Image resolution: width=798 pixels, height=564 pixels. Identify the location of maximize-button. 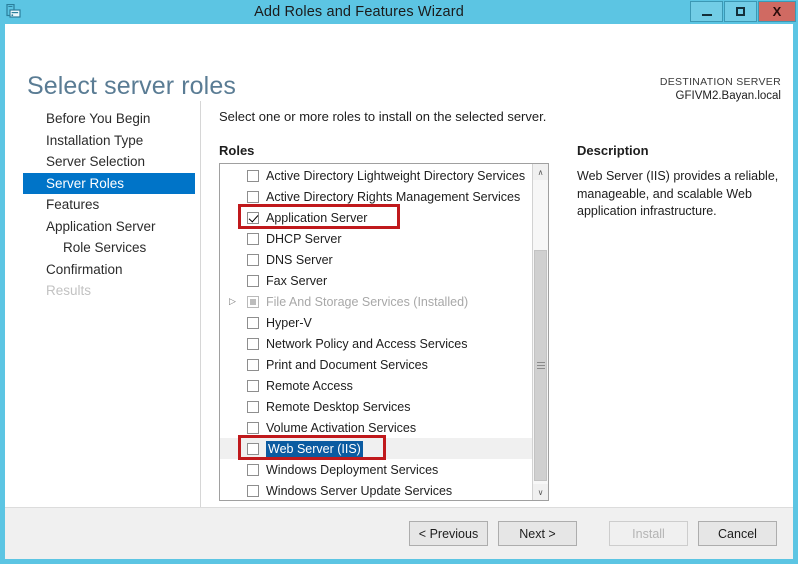
(740, 11).